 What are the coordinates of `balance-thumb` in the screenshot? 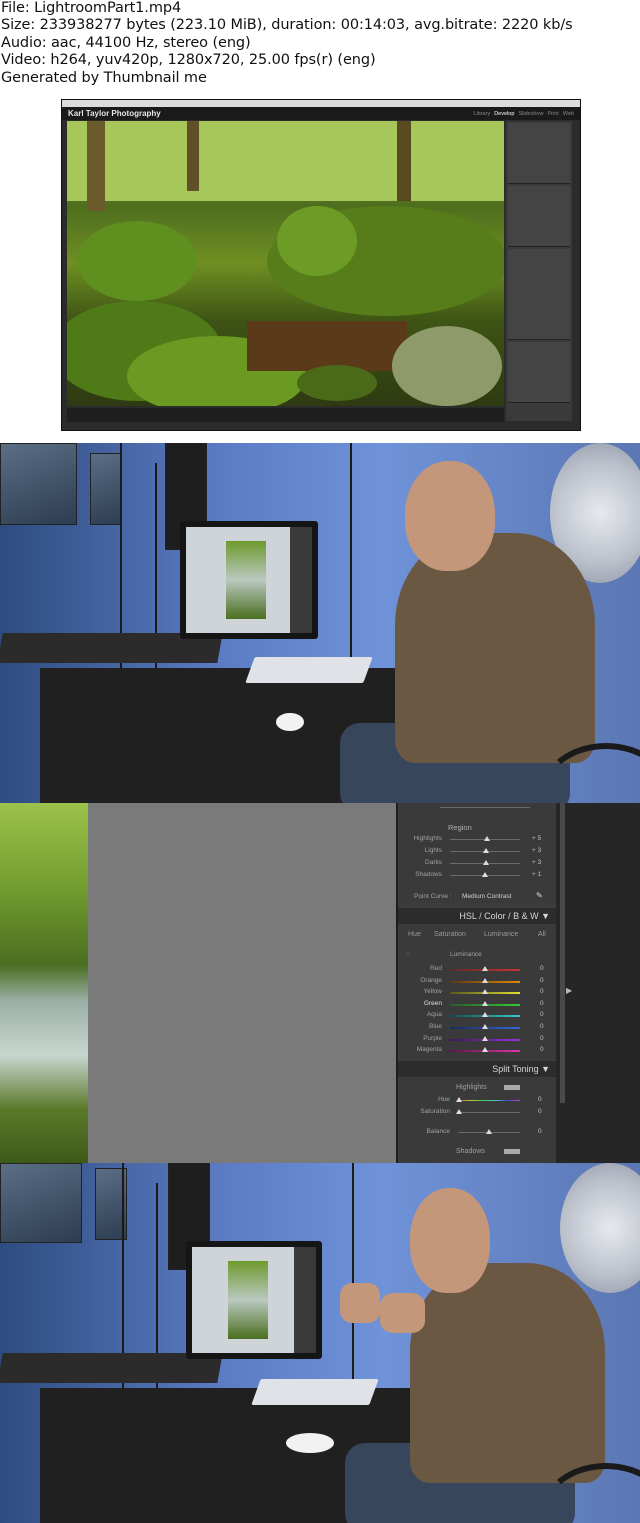 It's located at (489, 1131).